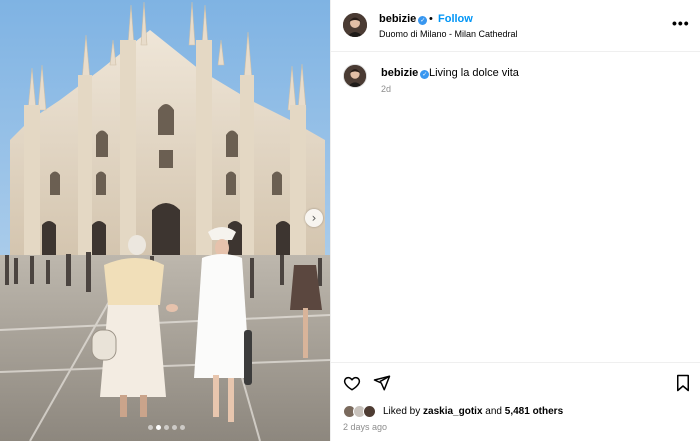 The width and height of the screenshot is (700, 441). I want to click on caption-username-text: bebizie, so click(399, 73).